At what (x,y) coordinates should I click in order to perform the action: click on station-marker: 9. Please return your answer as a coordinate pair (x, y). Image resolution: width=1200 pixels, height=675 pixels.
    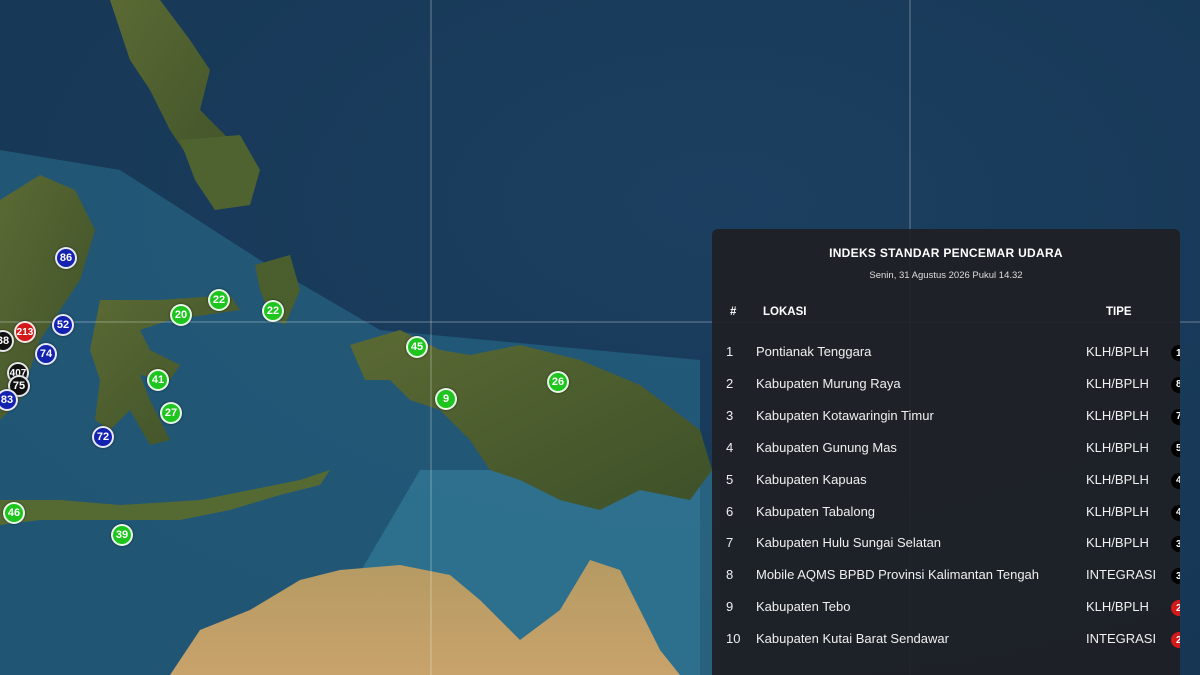
    Looking at the image, I should click on (446, 399).